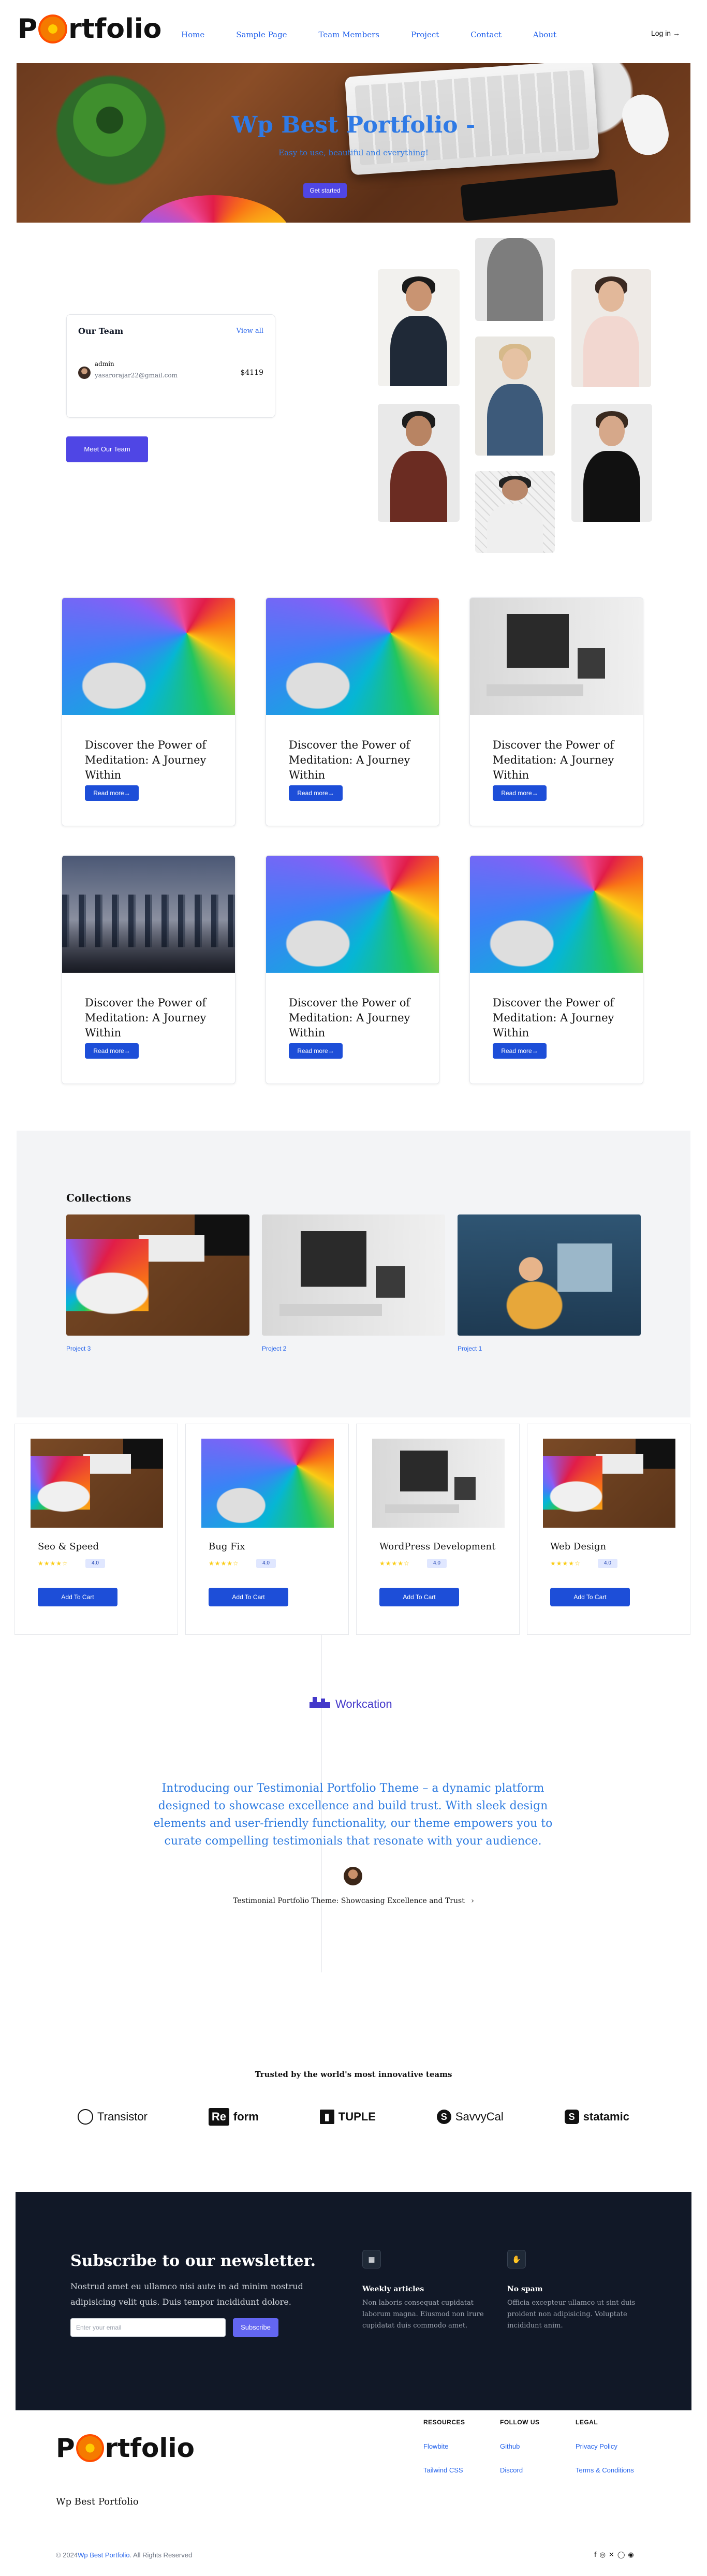 The image size is (707, 2576). What do you see at coordinates (250, 331) in the screenshot?
I see `view-all-link: View all` at bounding box center [250, 331].